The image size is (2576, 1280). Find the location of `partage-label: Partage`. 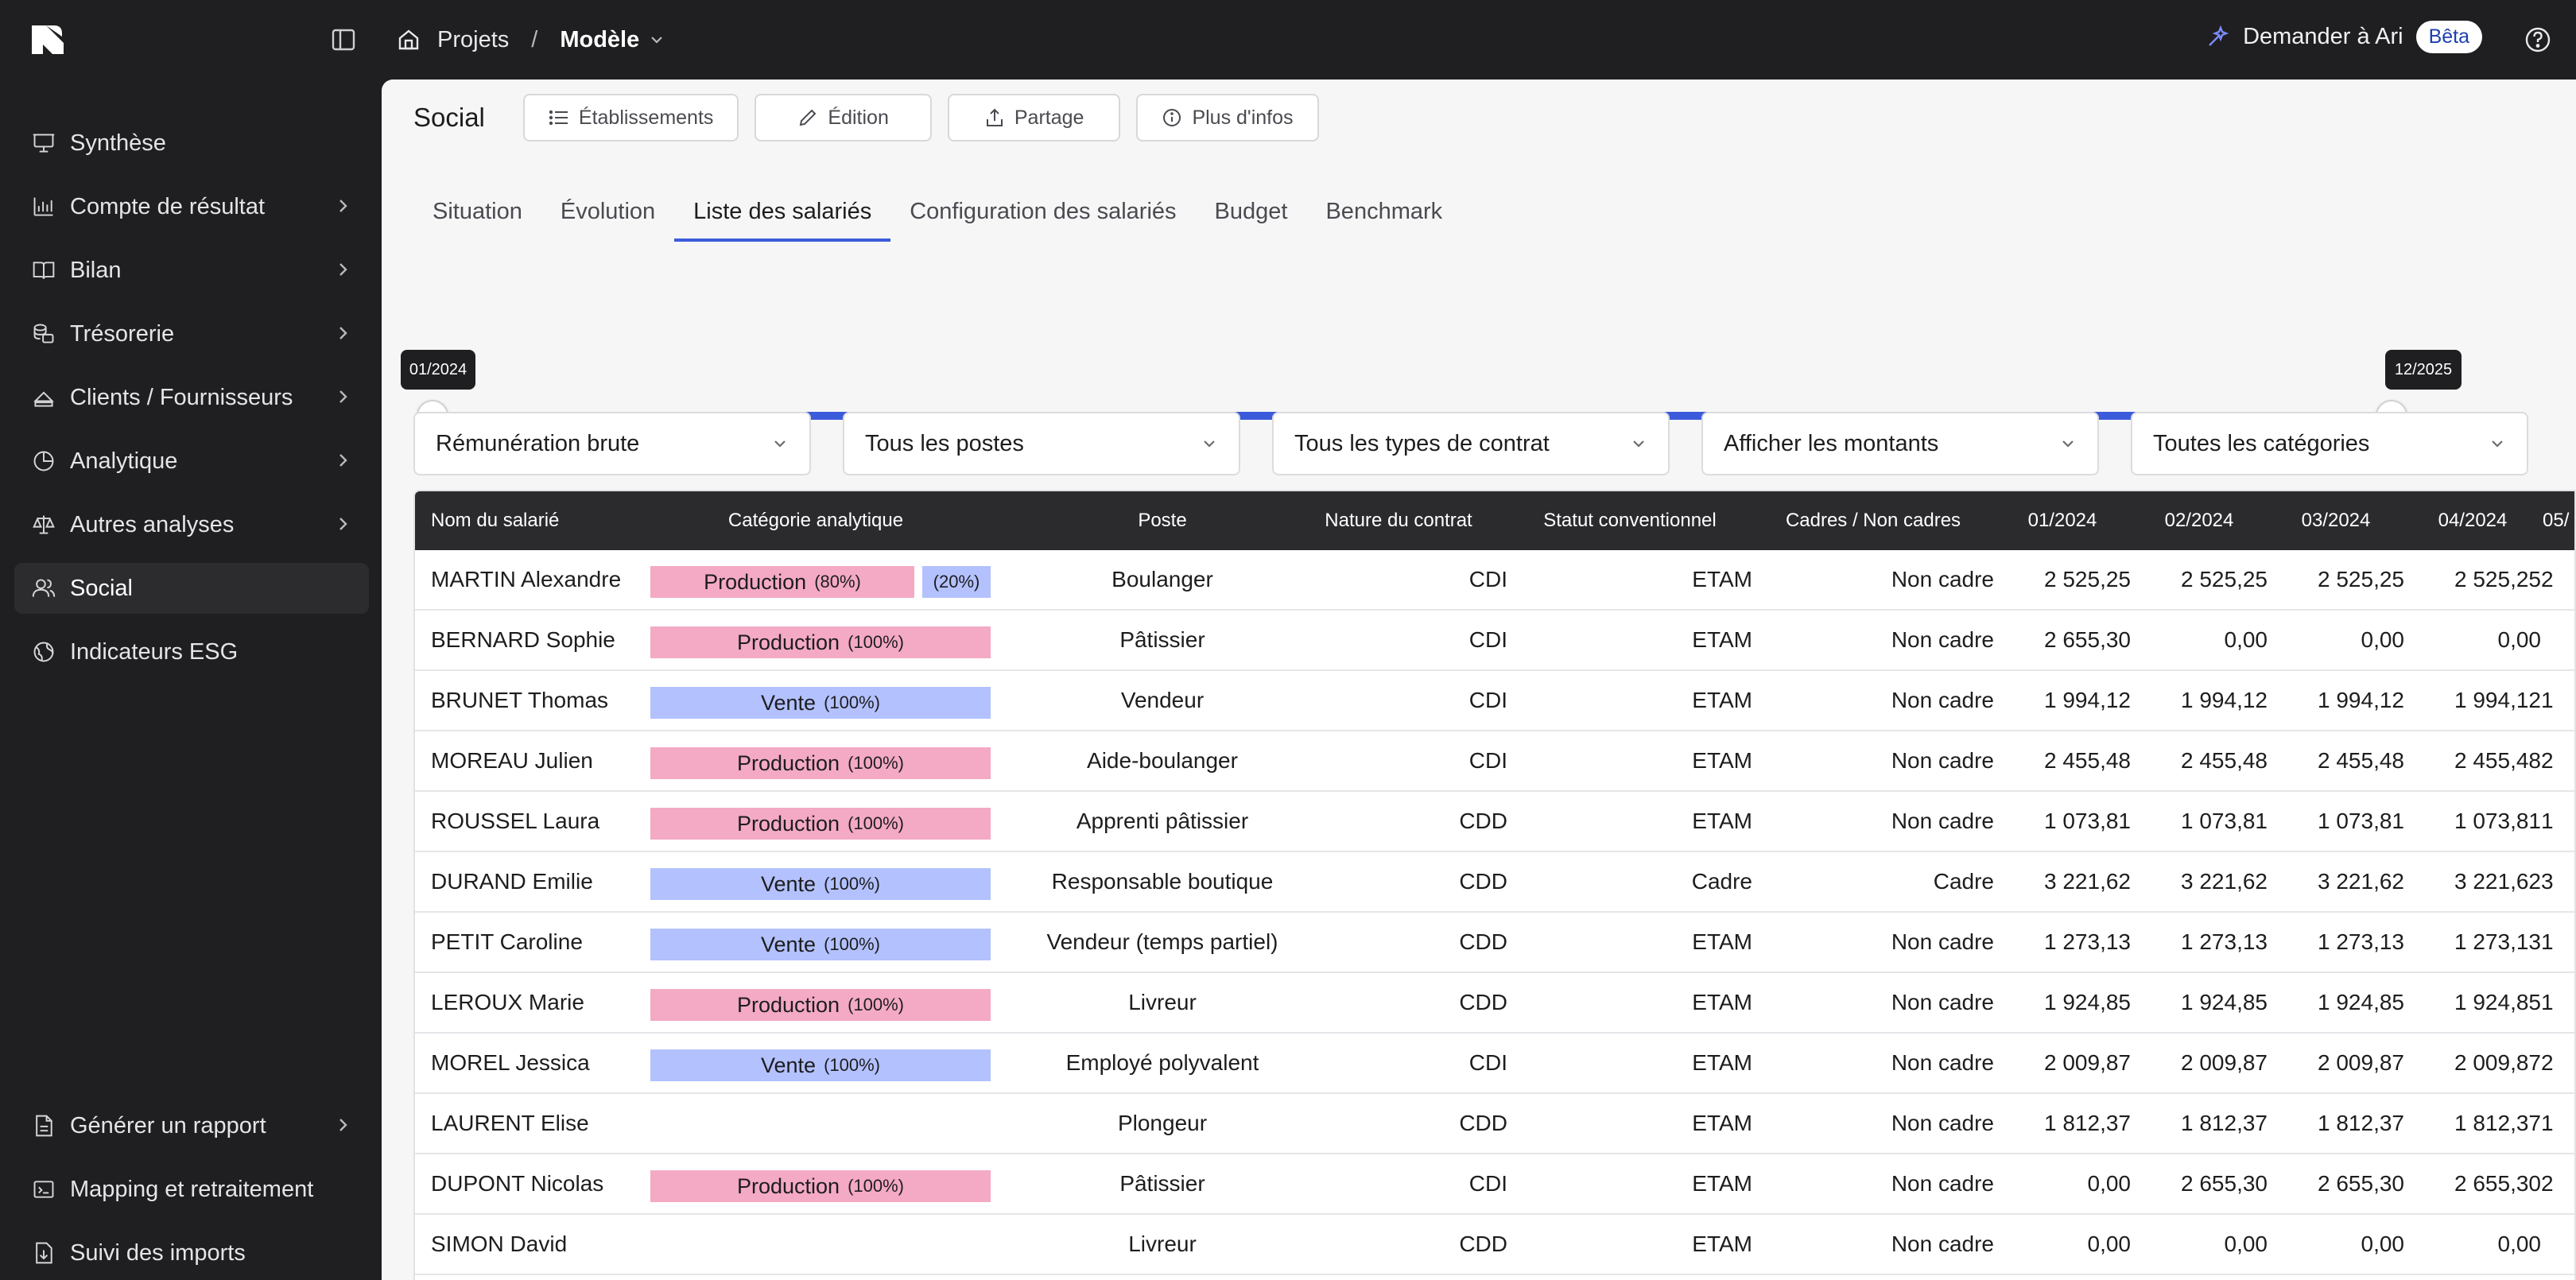

partage-label: Partage is located at coordinates (1049, 117).